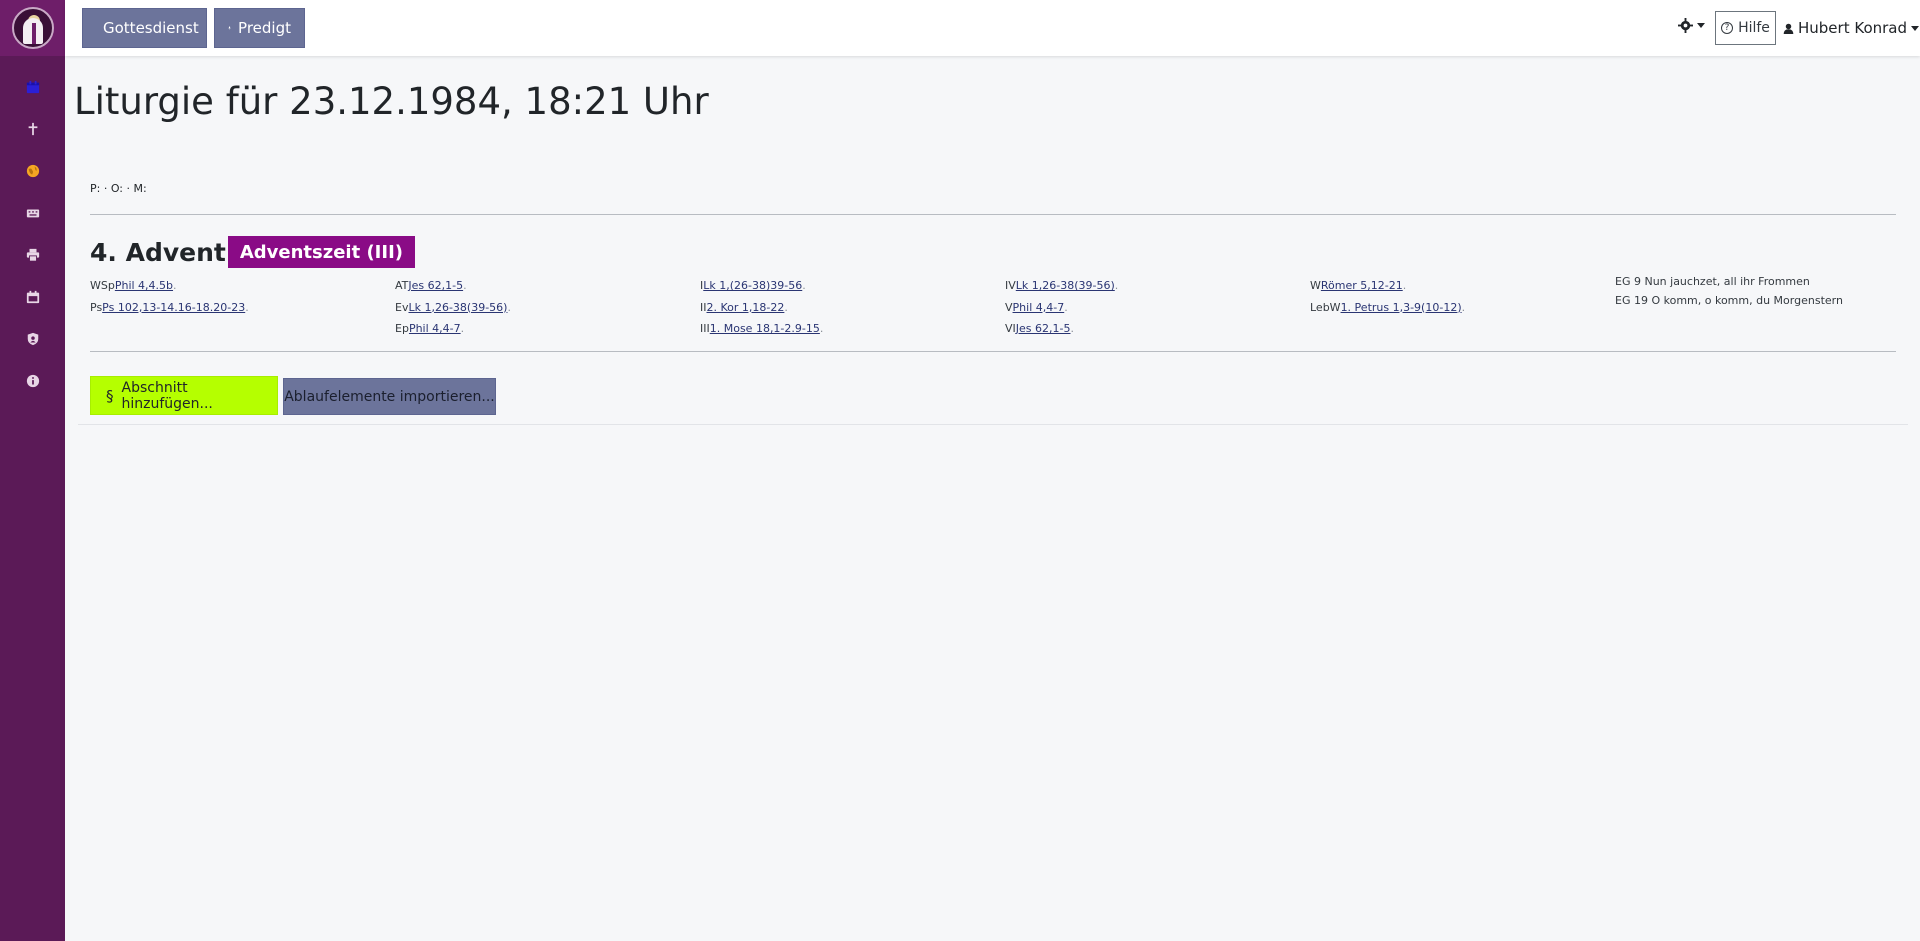 The width and height of the screenshot is (1920, 941). Describe the element at coordinates (173, 307) in the screenshot. I see `reading-link: Ps 102,13-14.16-18.20-23` at that location.